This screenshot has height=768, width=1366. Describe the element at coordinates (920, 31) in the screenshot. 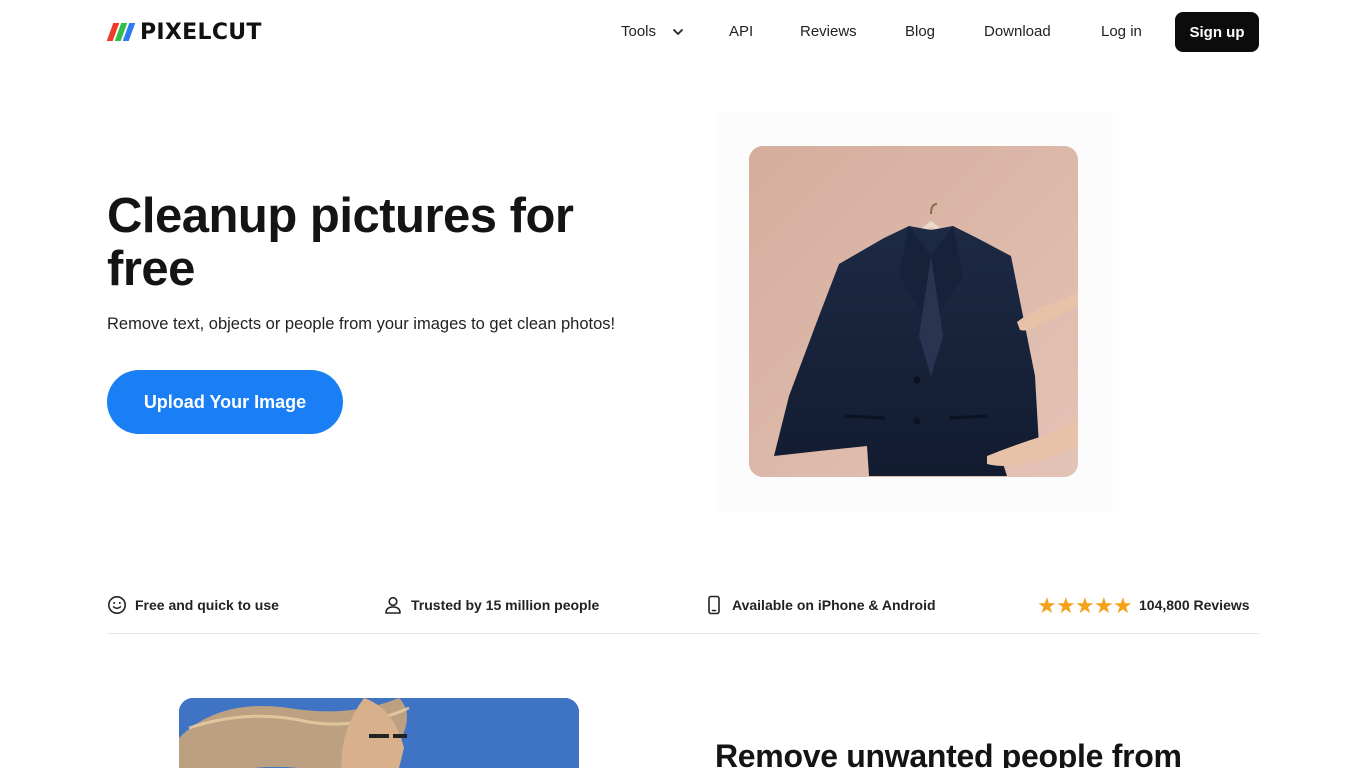

I see `nav-blog: Blog` at that location.